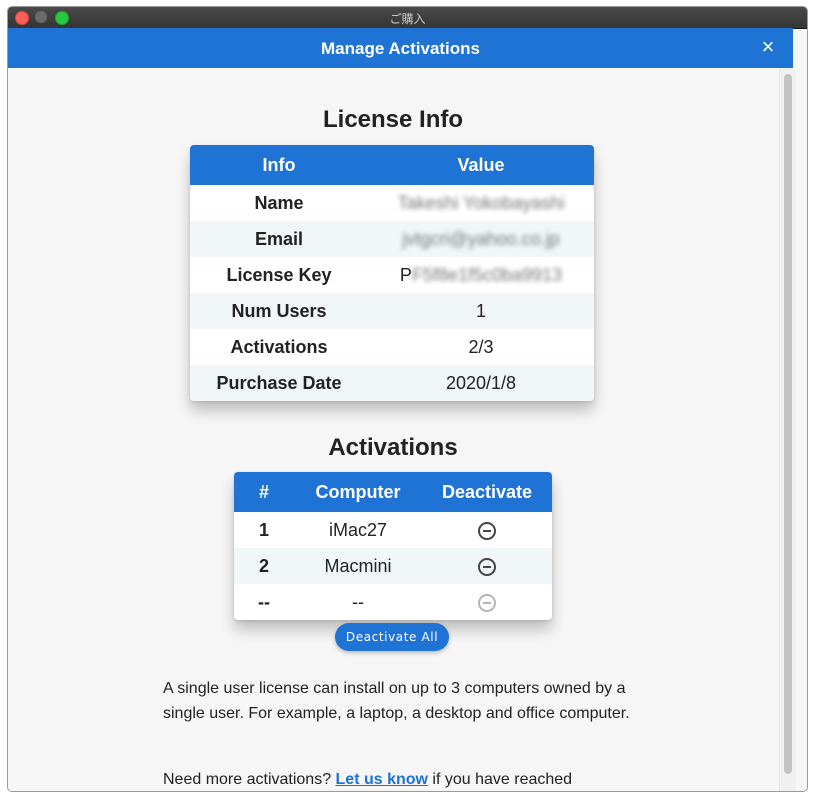  I want to click on table-row: Name Takeshi Yokobayashi, so click(392, 203).